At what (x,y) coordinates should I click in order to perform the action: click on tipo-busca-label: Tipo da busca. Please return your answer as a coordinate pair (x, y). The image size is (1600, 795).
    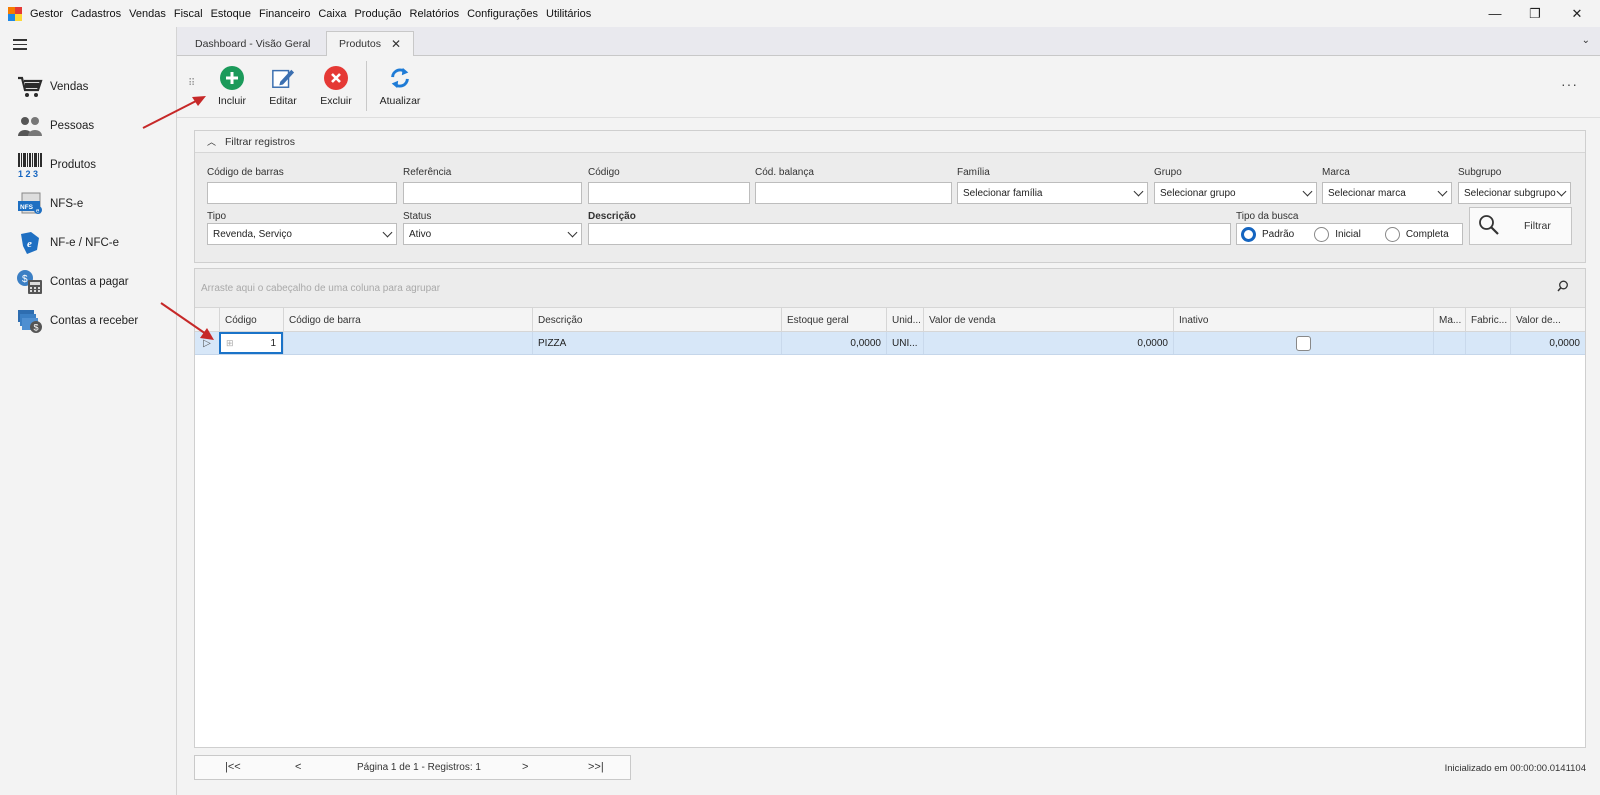
    Looking at the image, I should click on (1267, 216).